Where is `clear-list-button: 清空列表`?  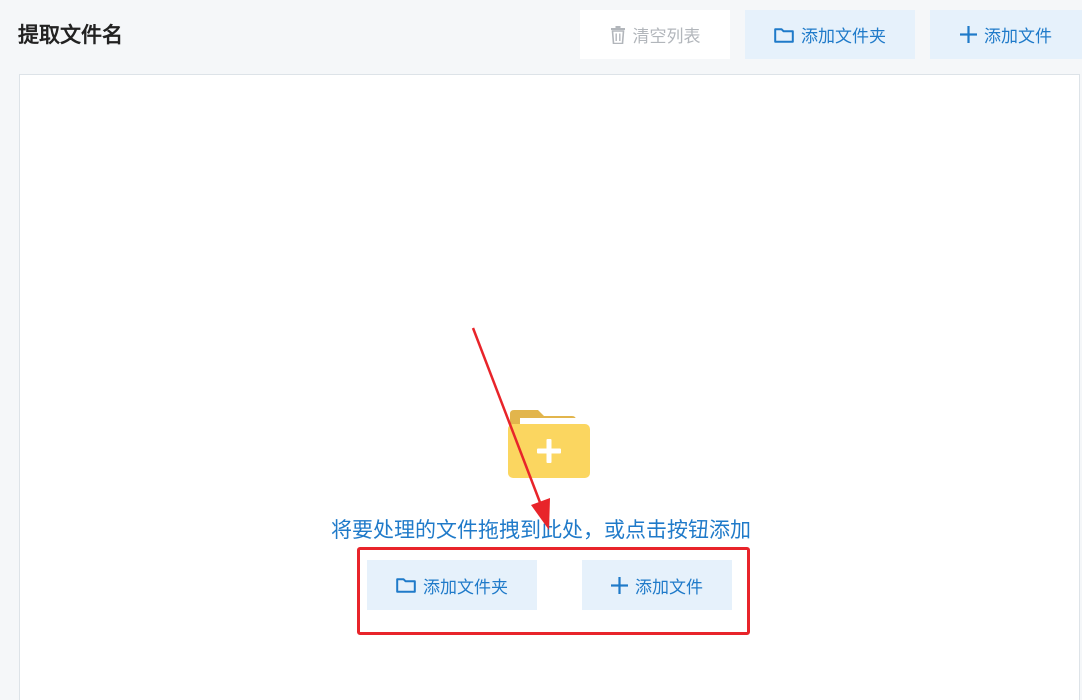
clear-list-button: 清空列表 is located at coordinates (655, 34).